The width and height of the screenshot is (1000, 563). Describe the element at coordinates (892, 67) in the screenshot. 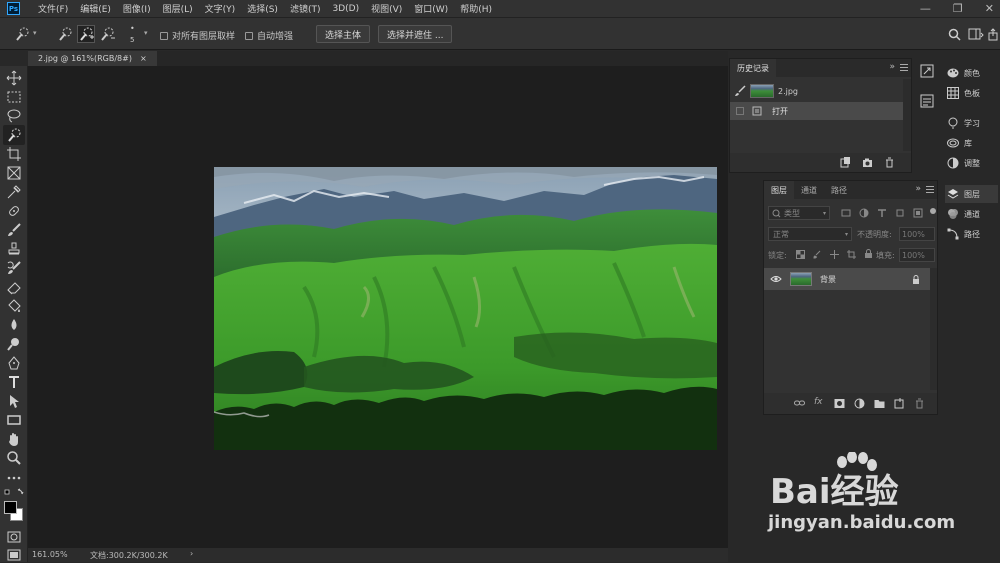

I see `collapse-panel-icon: »` at that location.